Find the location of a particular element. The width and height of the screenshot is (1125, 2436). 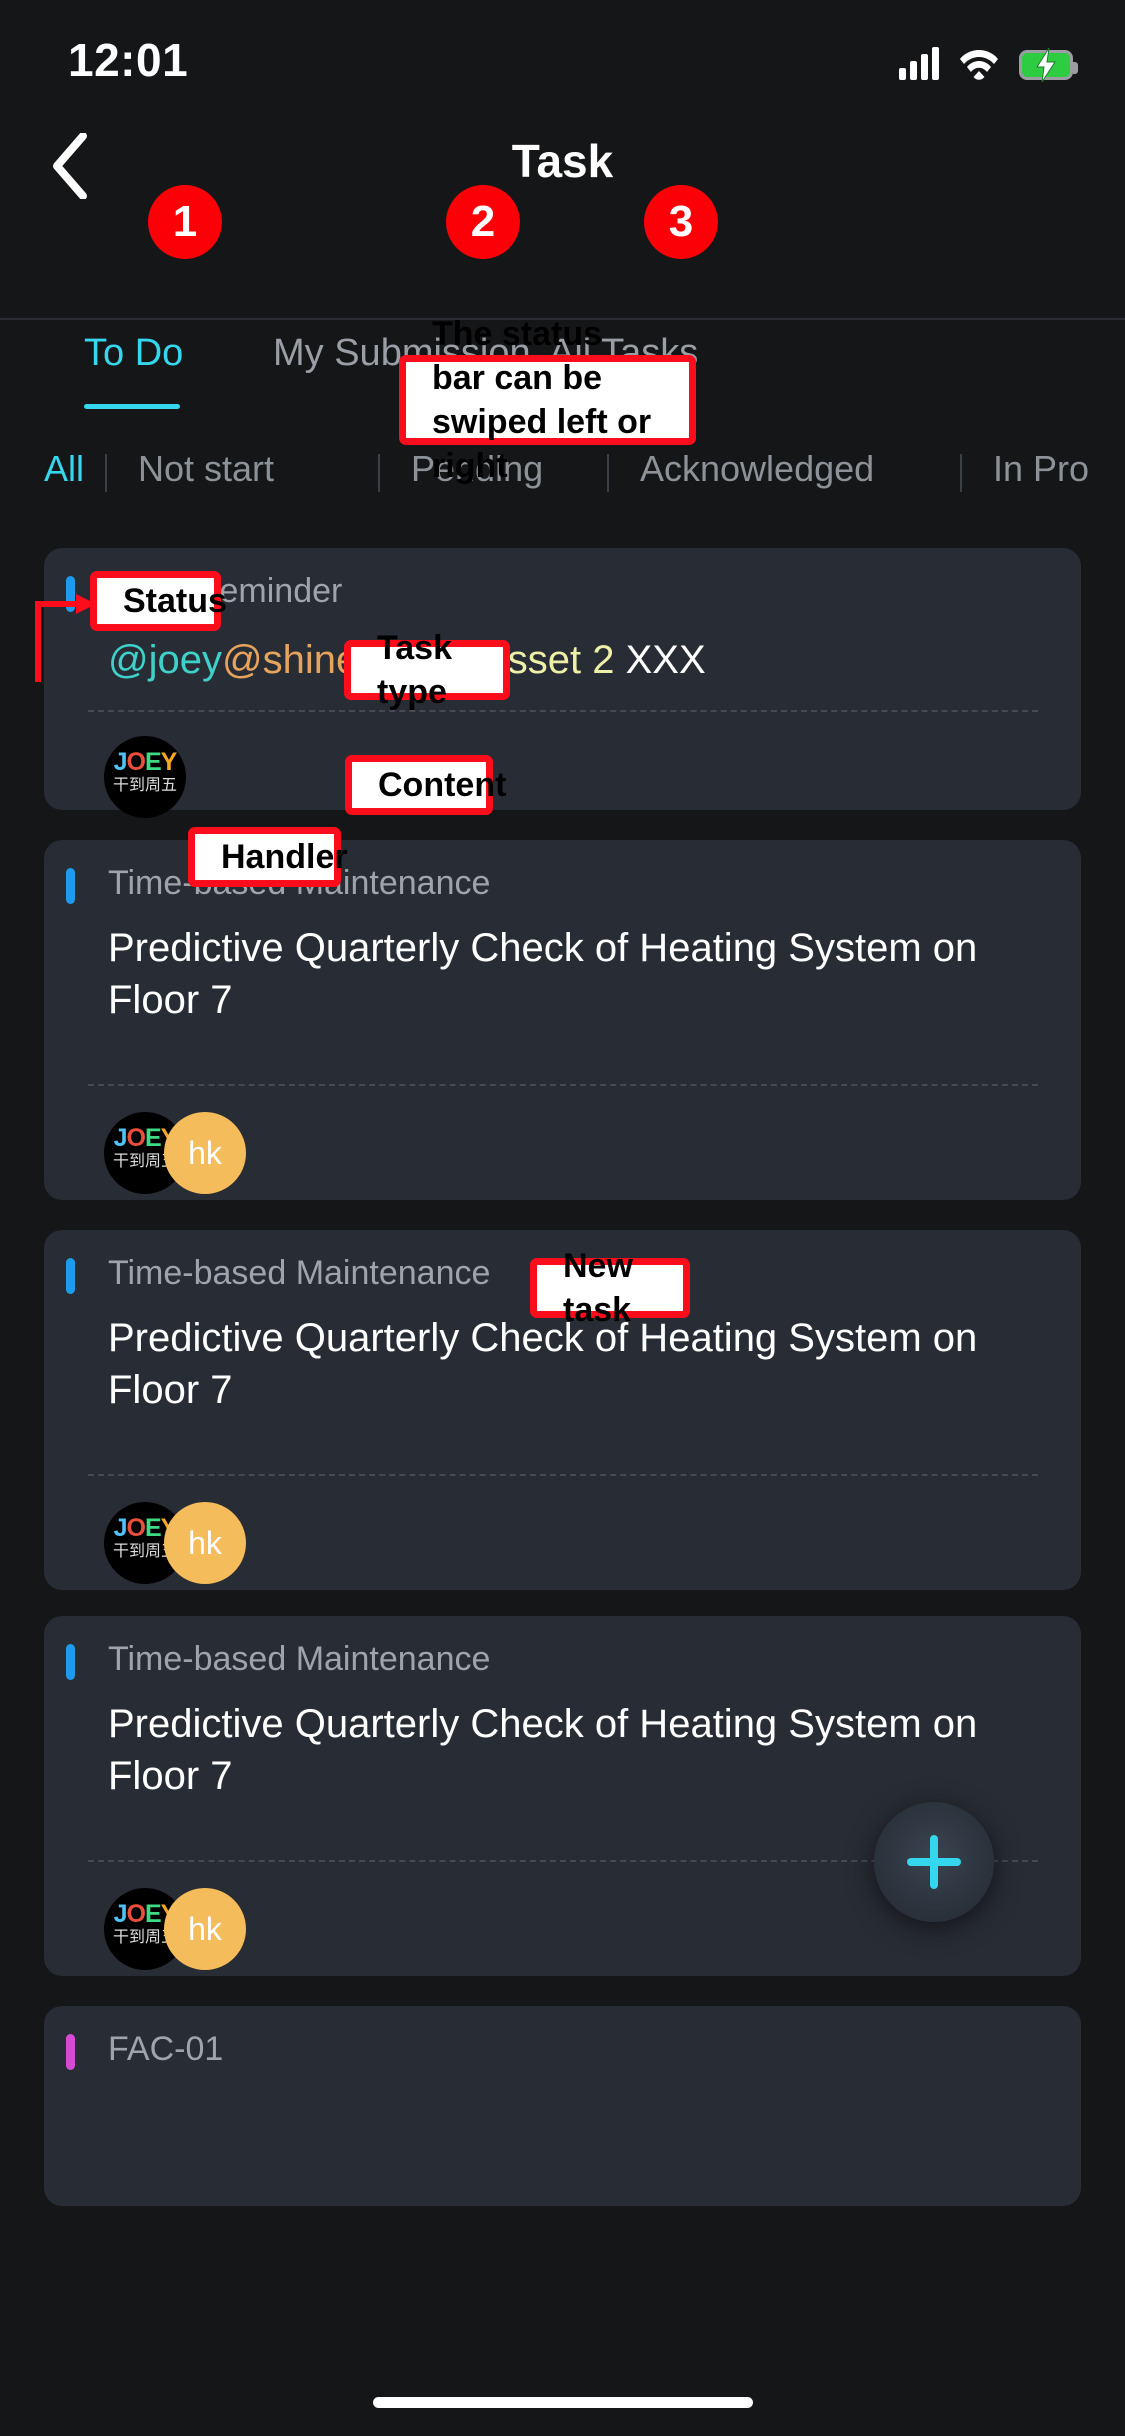

mention-joey: @joey is located at coordinates (165, 660).